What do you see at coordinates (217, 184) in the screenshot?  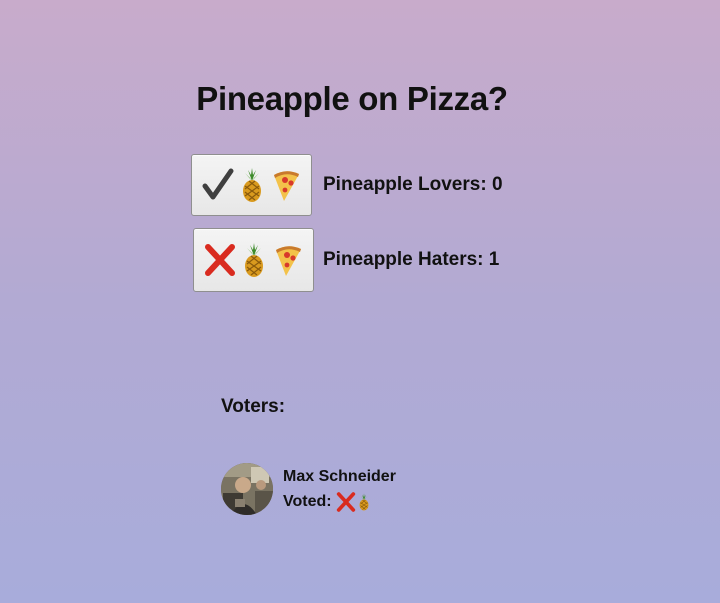 I see `check-mark-icon` at bounding box center [217, 184].